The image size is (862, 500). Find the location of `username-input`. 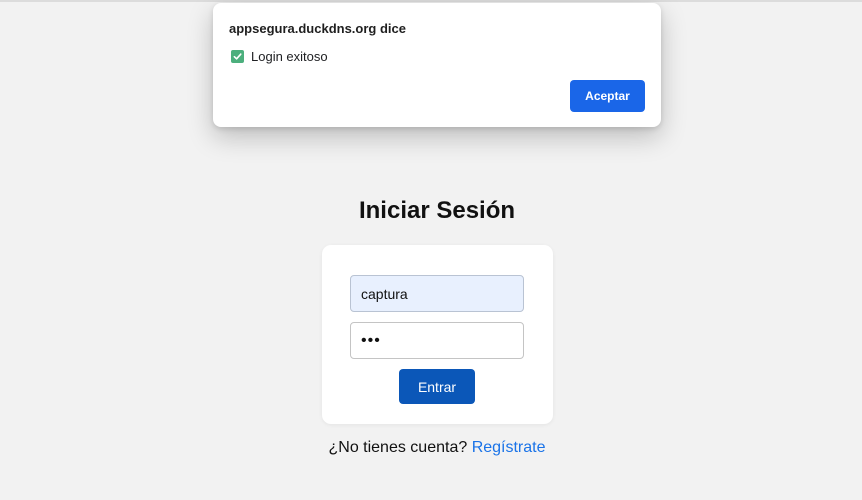

username-input is located at coordinates (437, 293).